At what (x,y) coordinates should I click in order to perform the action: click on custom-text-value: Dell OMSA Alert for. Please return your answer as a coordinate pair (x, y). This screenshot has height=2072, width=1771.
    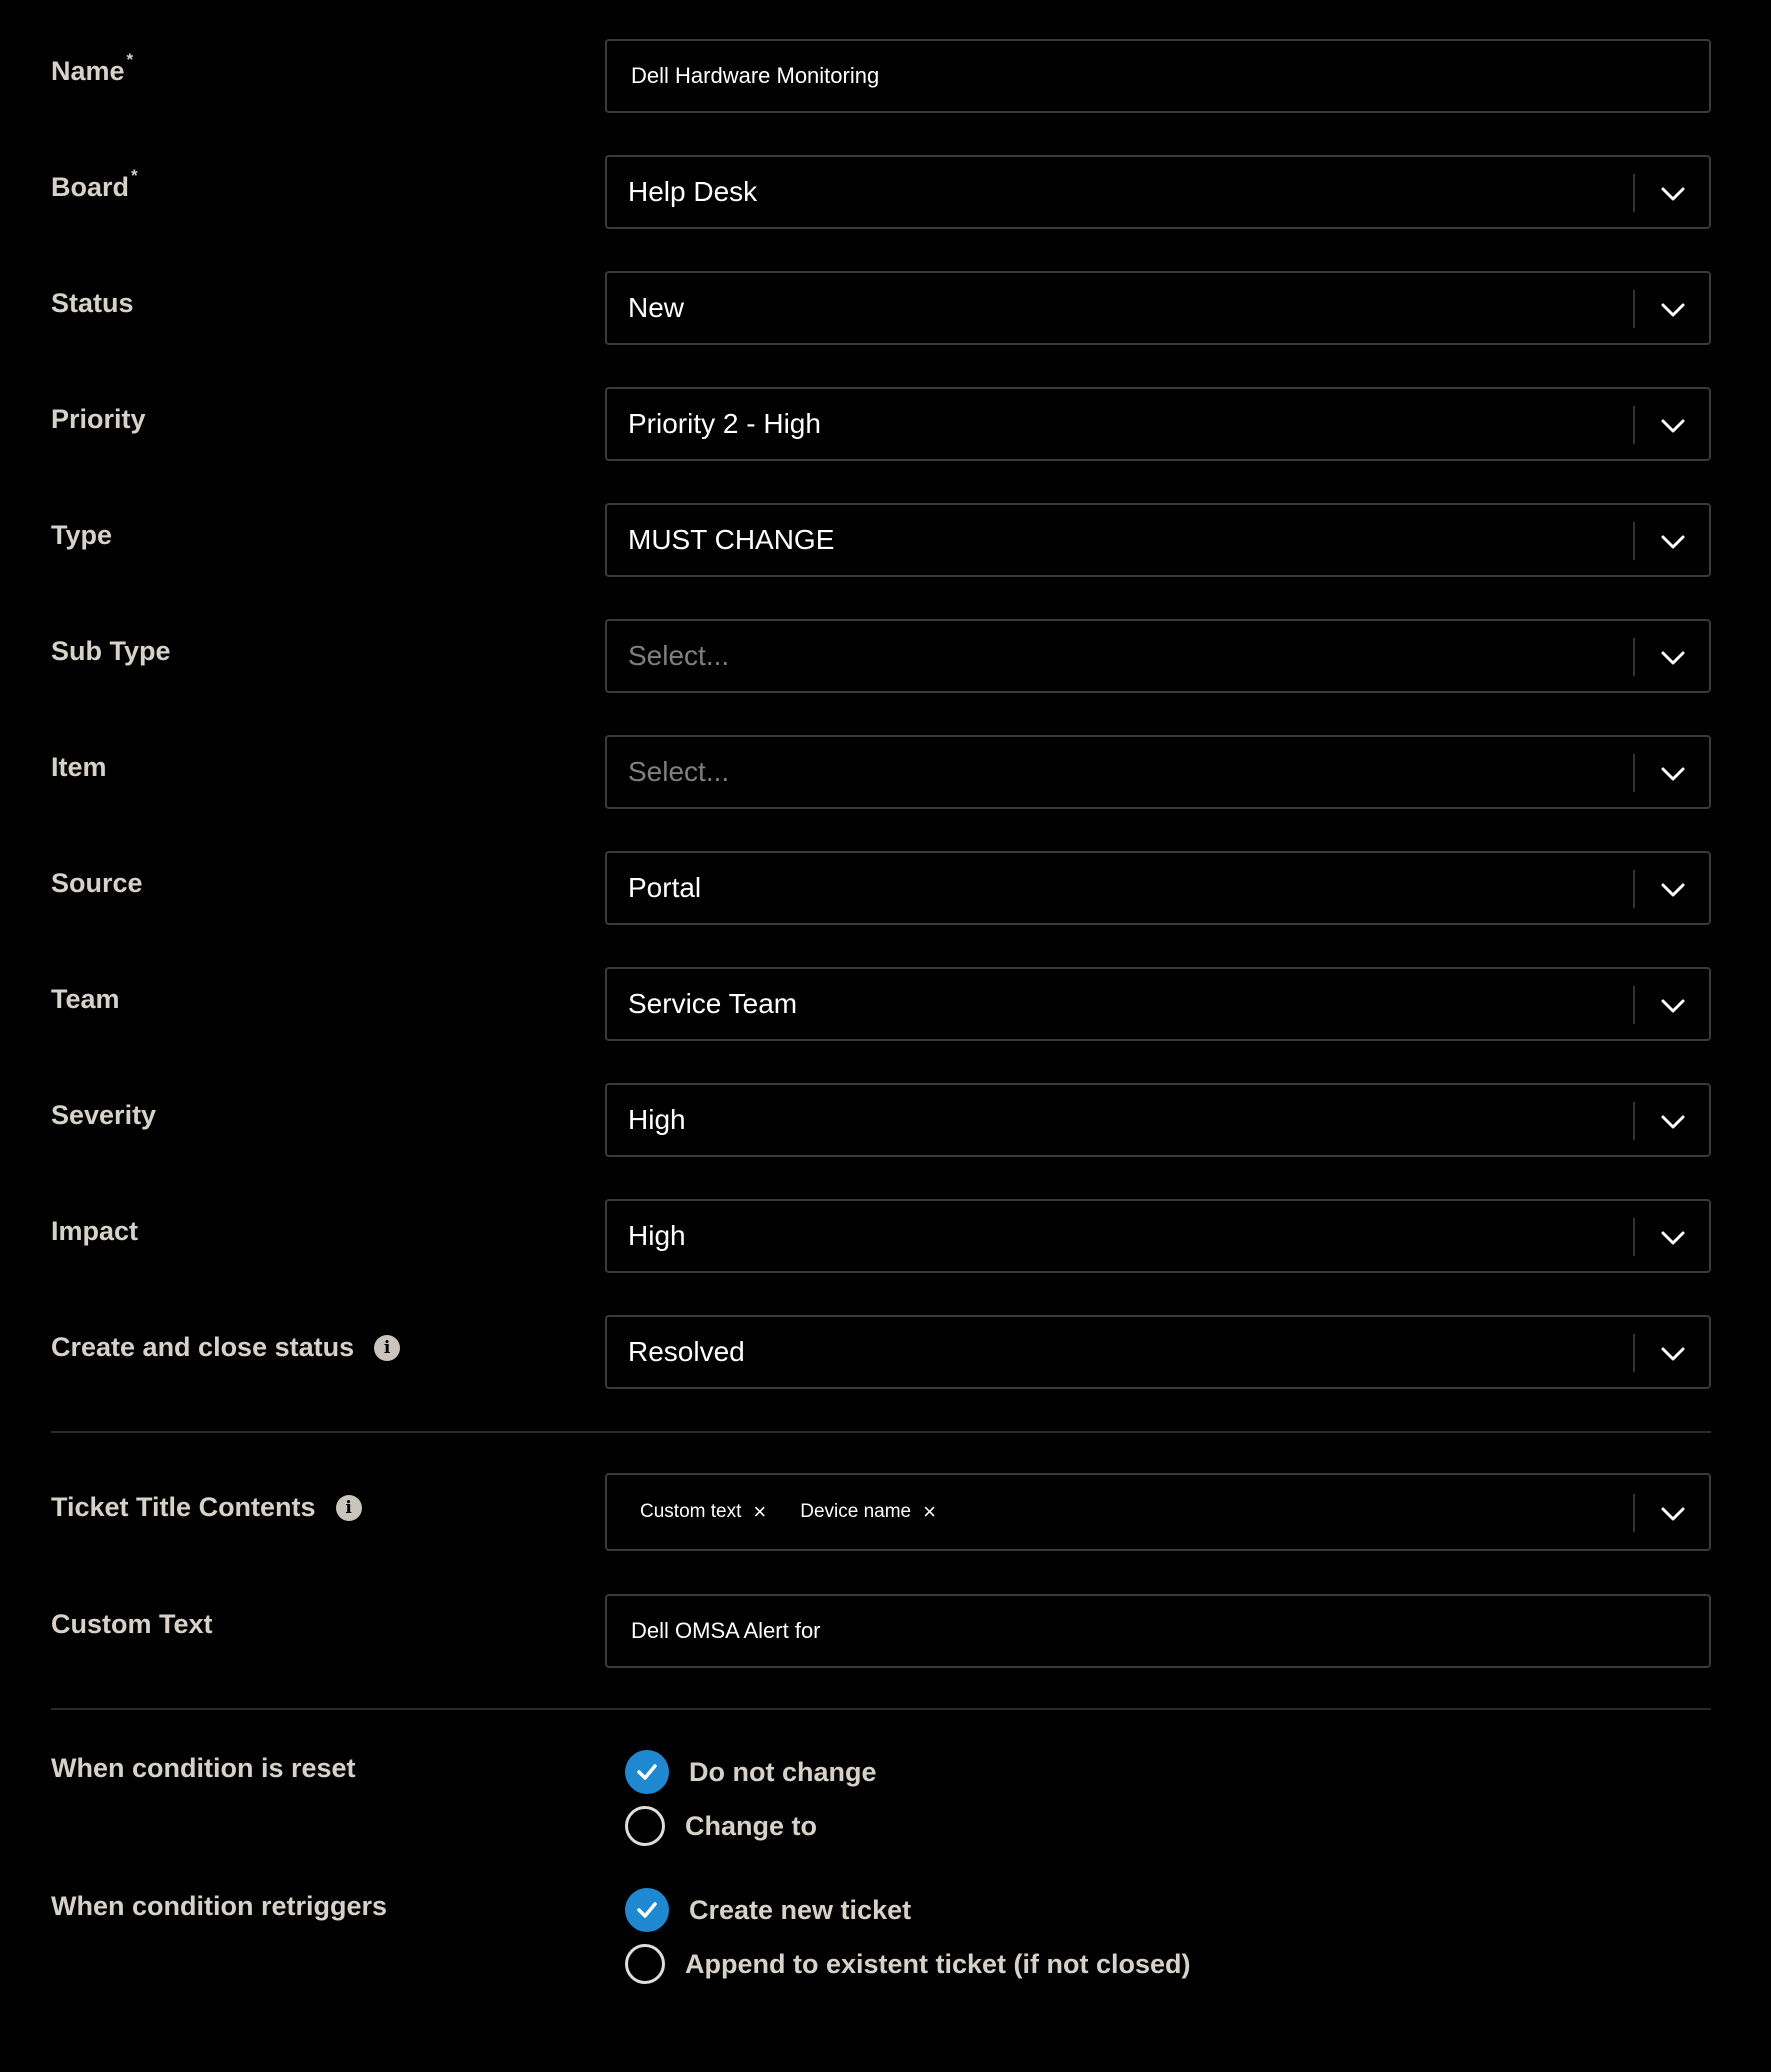
    Looking at the image, I should click on (726, 1630).